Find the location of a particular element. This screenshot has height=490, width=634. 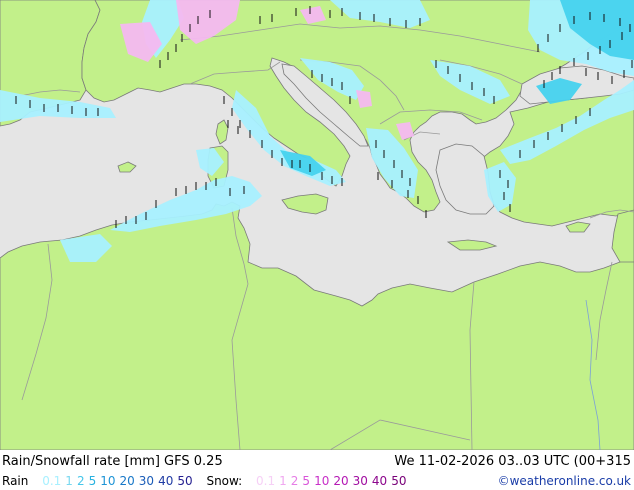

rain-legend-label: Rain is located at coordinates (15, 481).